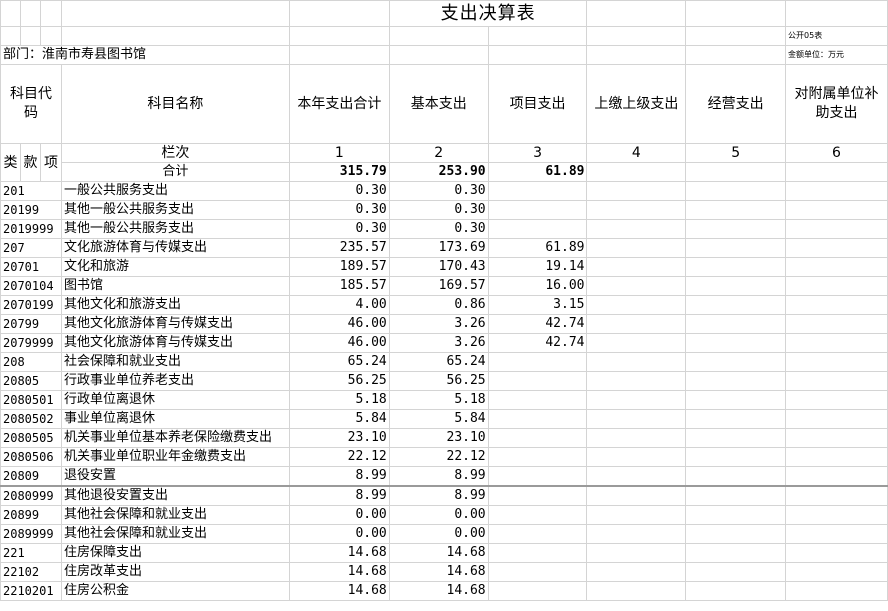 This screenshot has width=888, height=611. Describe the element at coordinates (444, 534) in the screenshot. I see `table-row: 2089999 其他社会保障和就业支出 0.00 0.00` at that location.